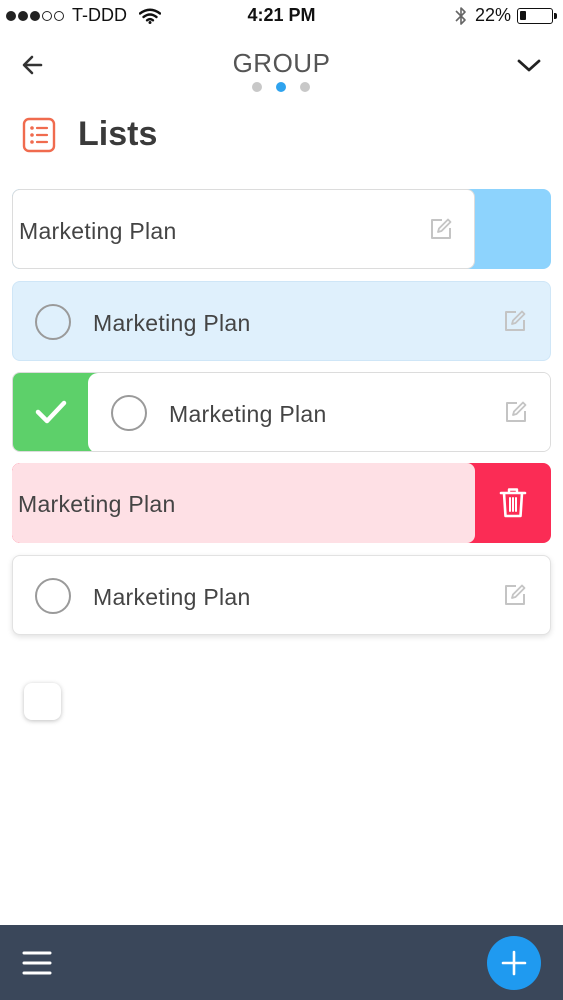 The width and height of the screenshot is (563, 1000). Describe the element at coordinates (51, 412) in the screenshot. I see `checkmark-icon` at that location.